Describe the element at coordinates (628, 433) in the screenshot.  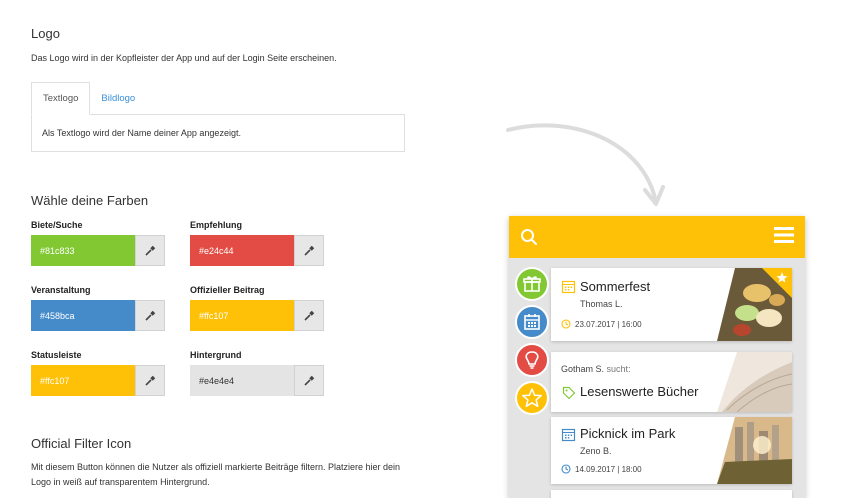
I see `card-title: Picknick im Park` at that location.